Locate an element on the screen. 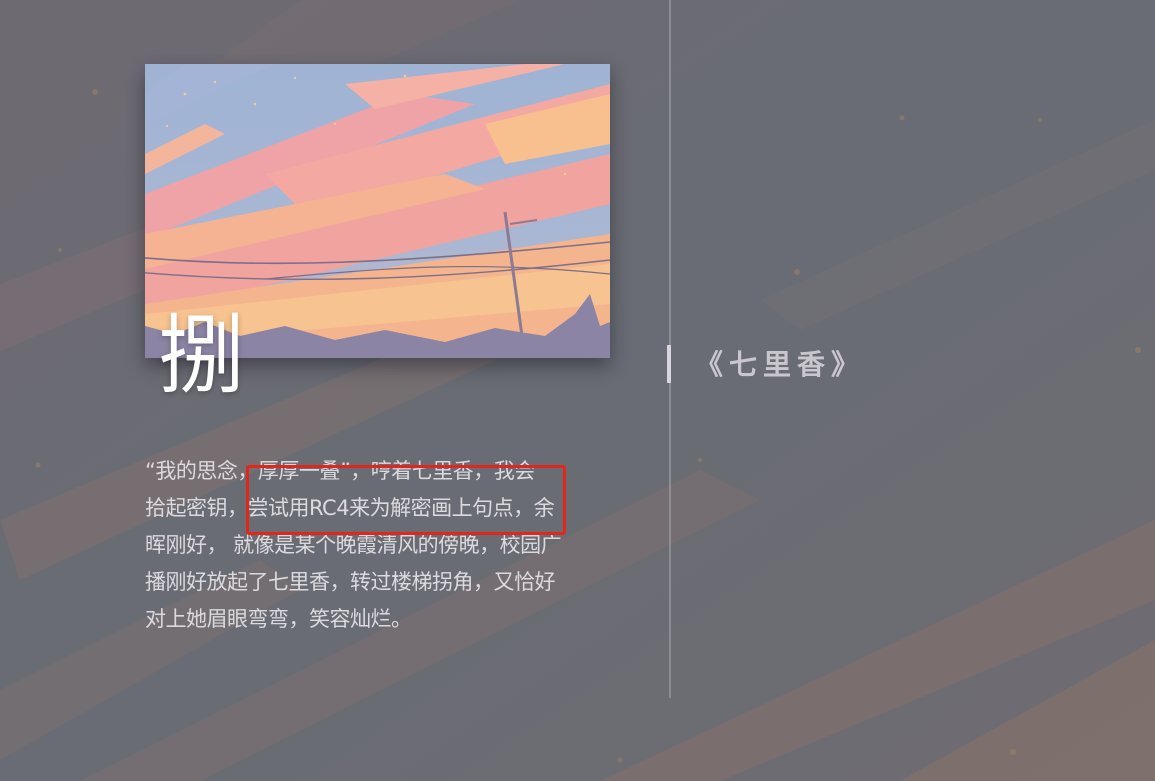 The width and height of the screenshot is (1155, 781). highlight-annotation-box is located at coordinates (406, 500).